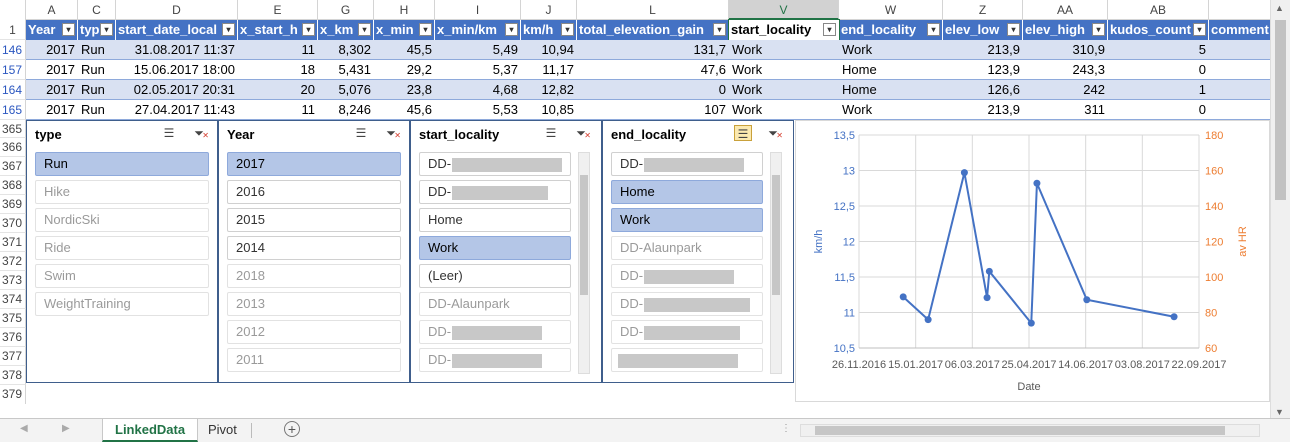  I want to click on column-header-e: E, so click(278, 10).